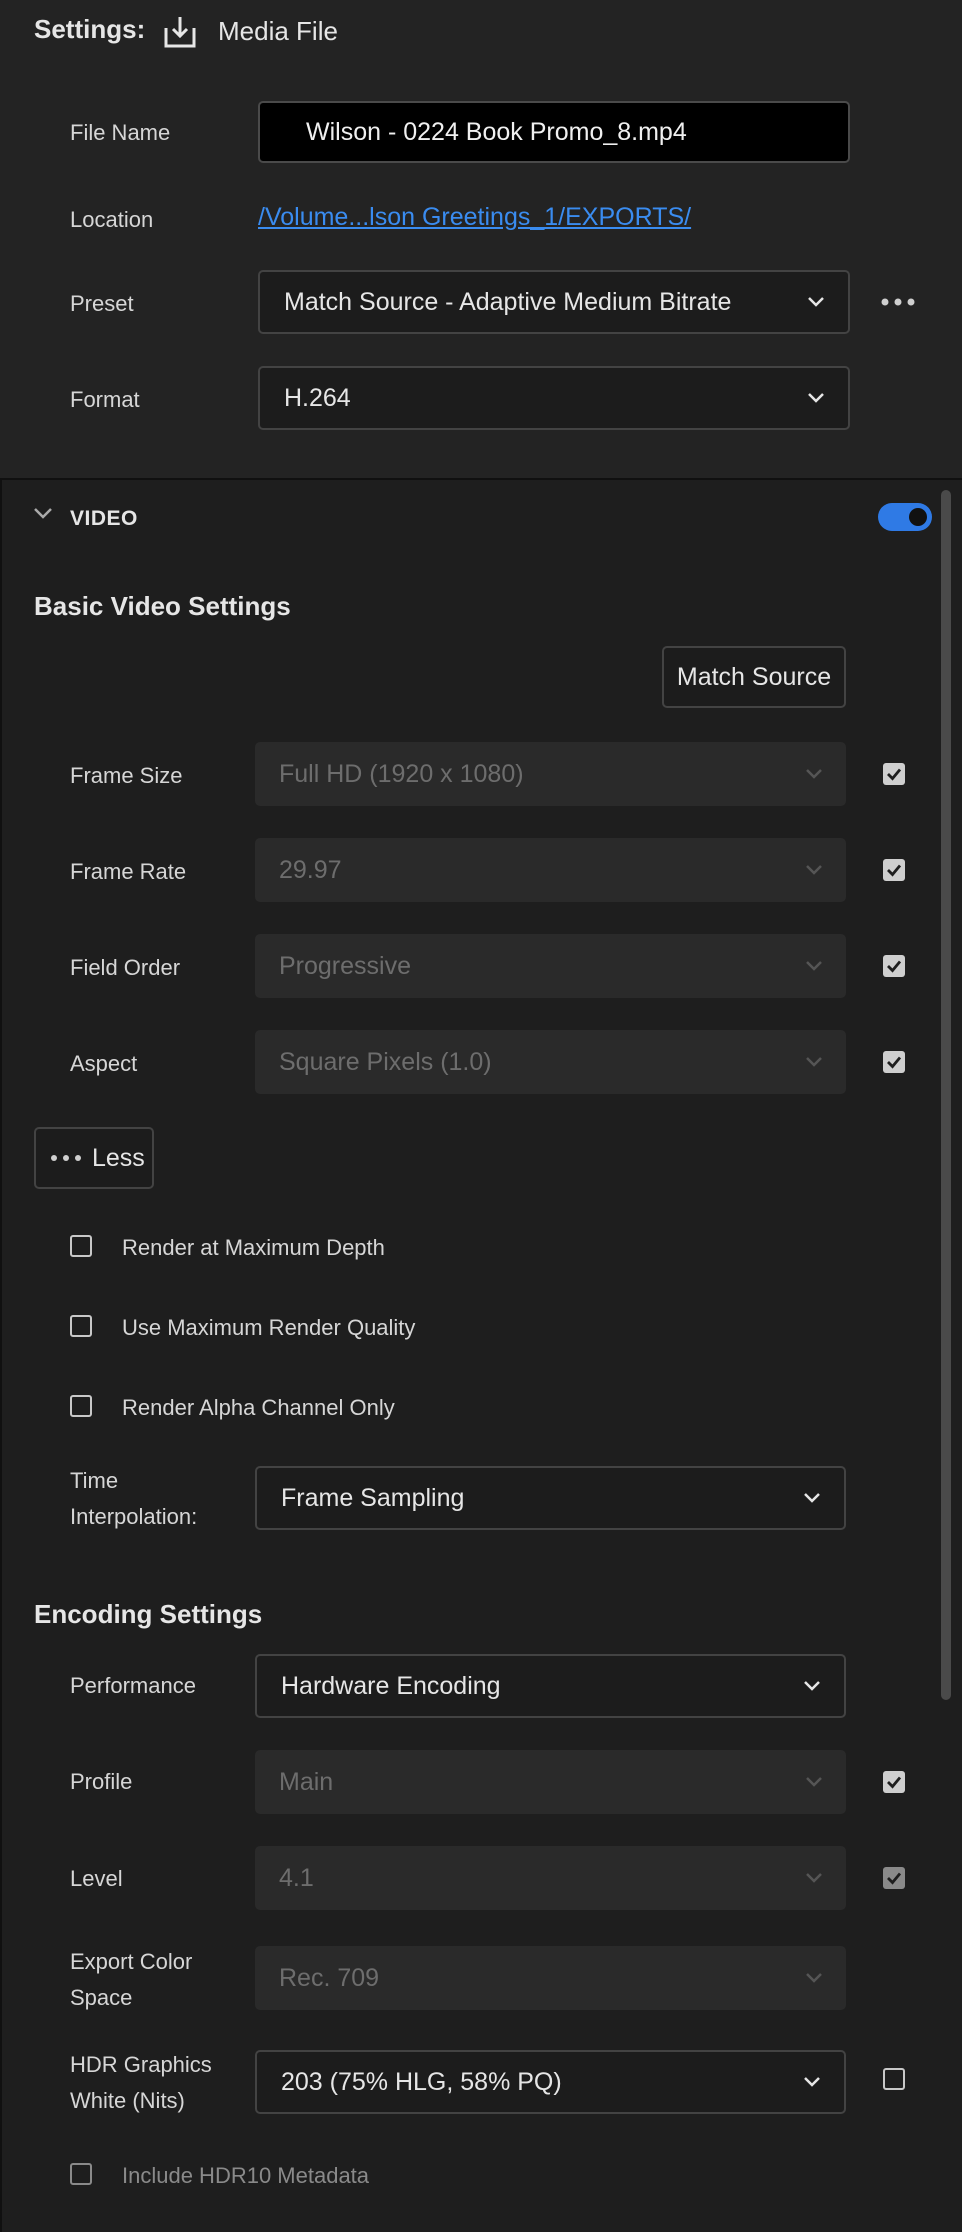 This screenshot has width=962, height=2232. I want to click on level-dropdown: 4.1, so click(550, 1878).